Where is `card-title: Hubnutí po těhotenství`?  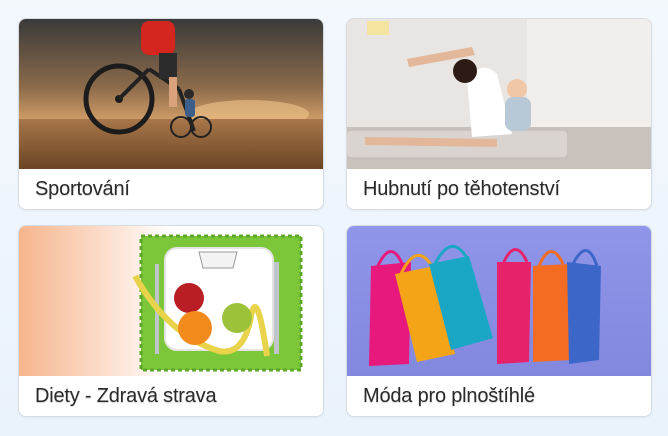
card-title: Hubnutí po těhotenství is located at coordinates (461, 189).